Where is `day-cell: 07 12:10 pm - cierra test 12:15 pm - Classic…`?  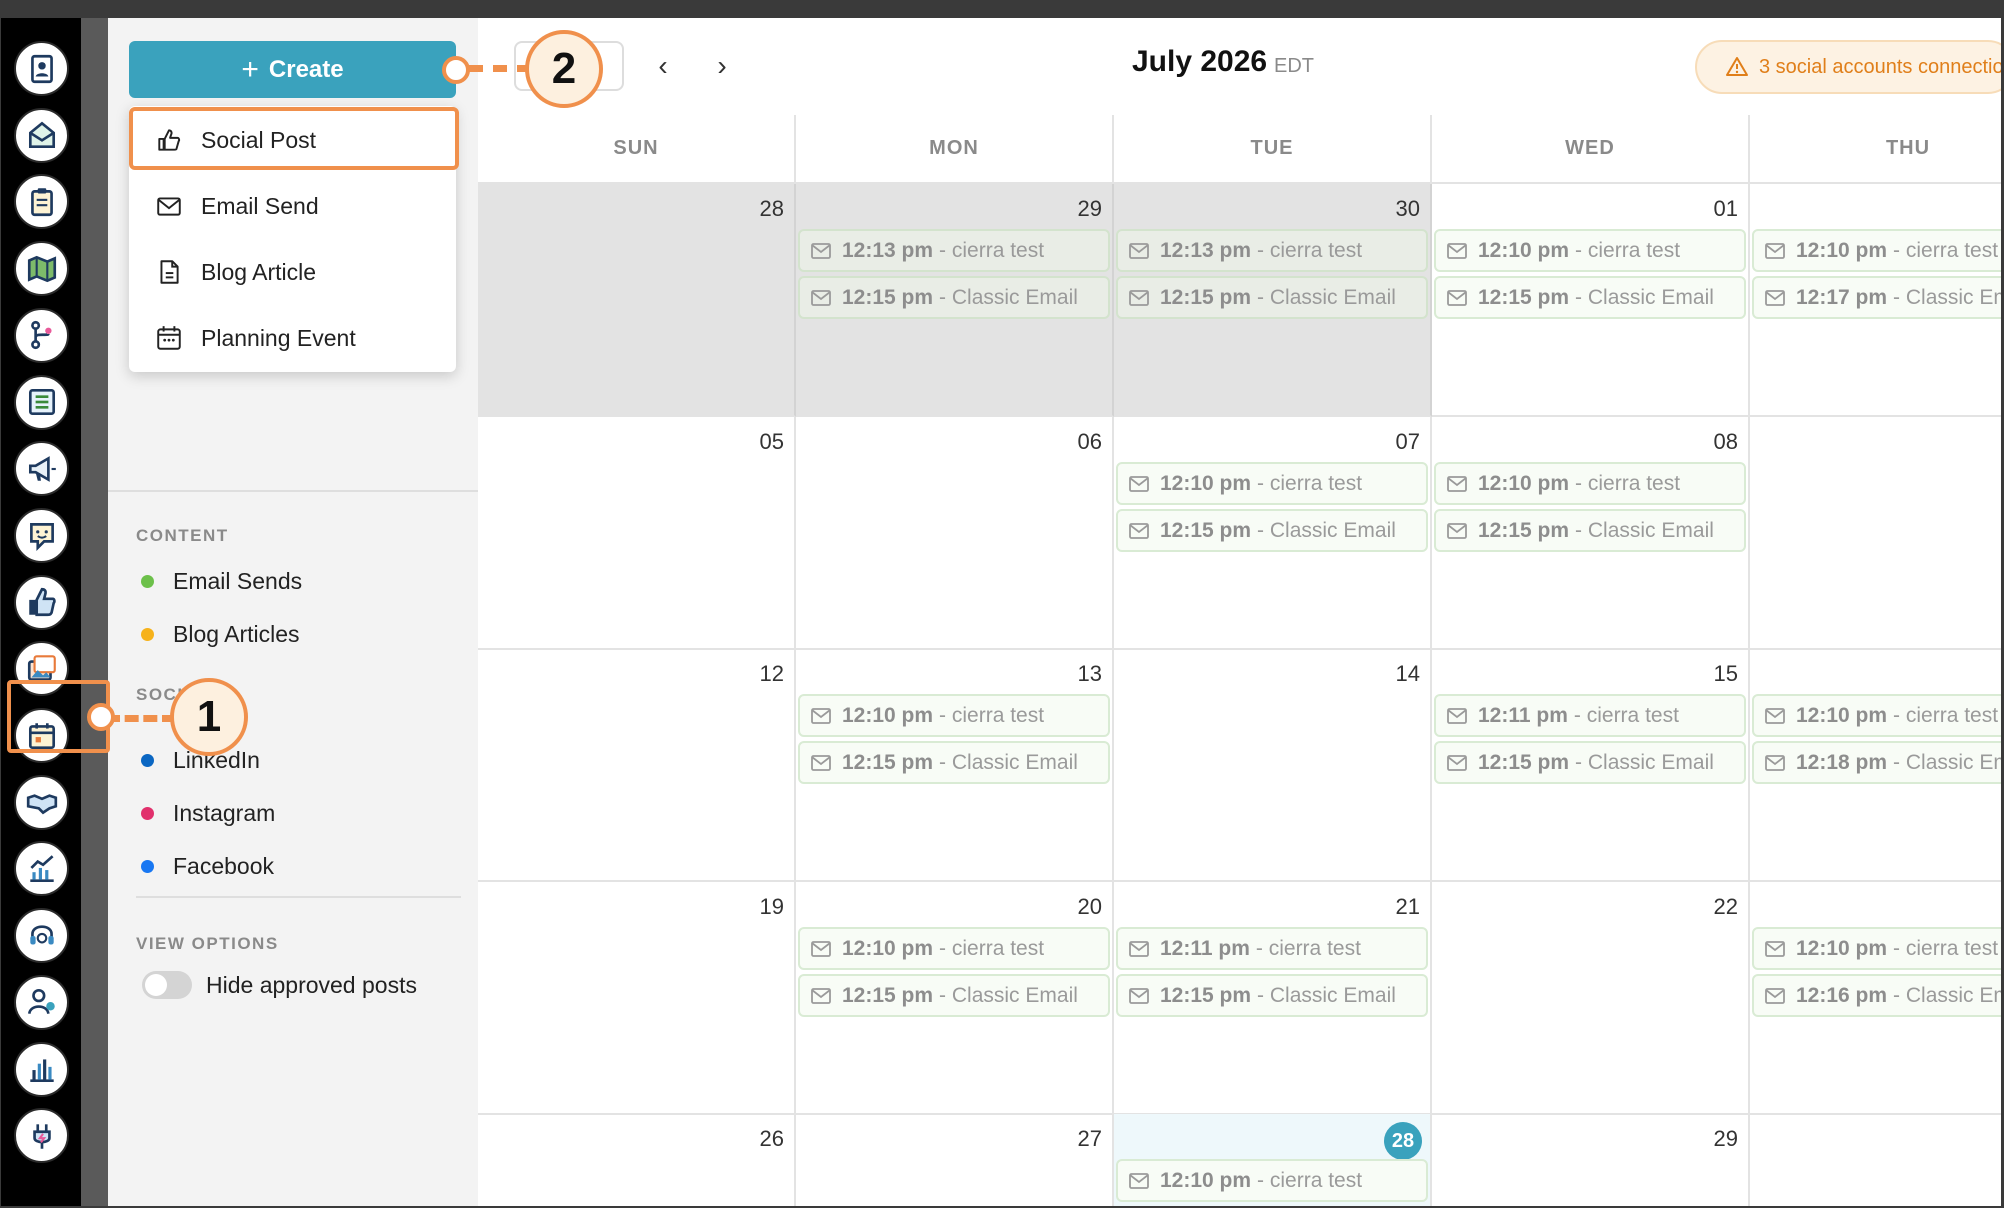
day-cell: 07 12:10 pm - cierra test 12:15 pm - Classic… is located at coordinates (1273, 533).